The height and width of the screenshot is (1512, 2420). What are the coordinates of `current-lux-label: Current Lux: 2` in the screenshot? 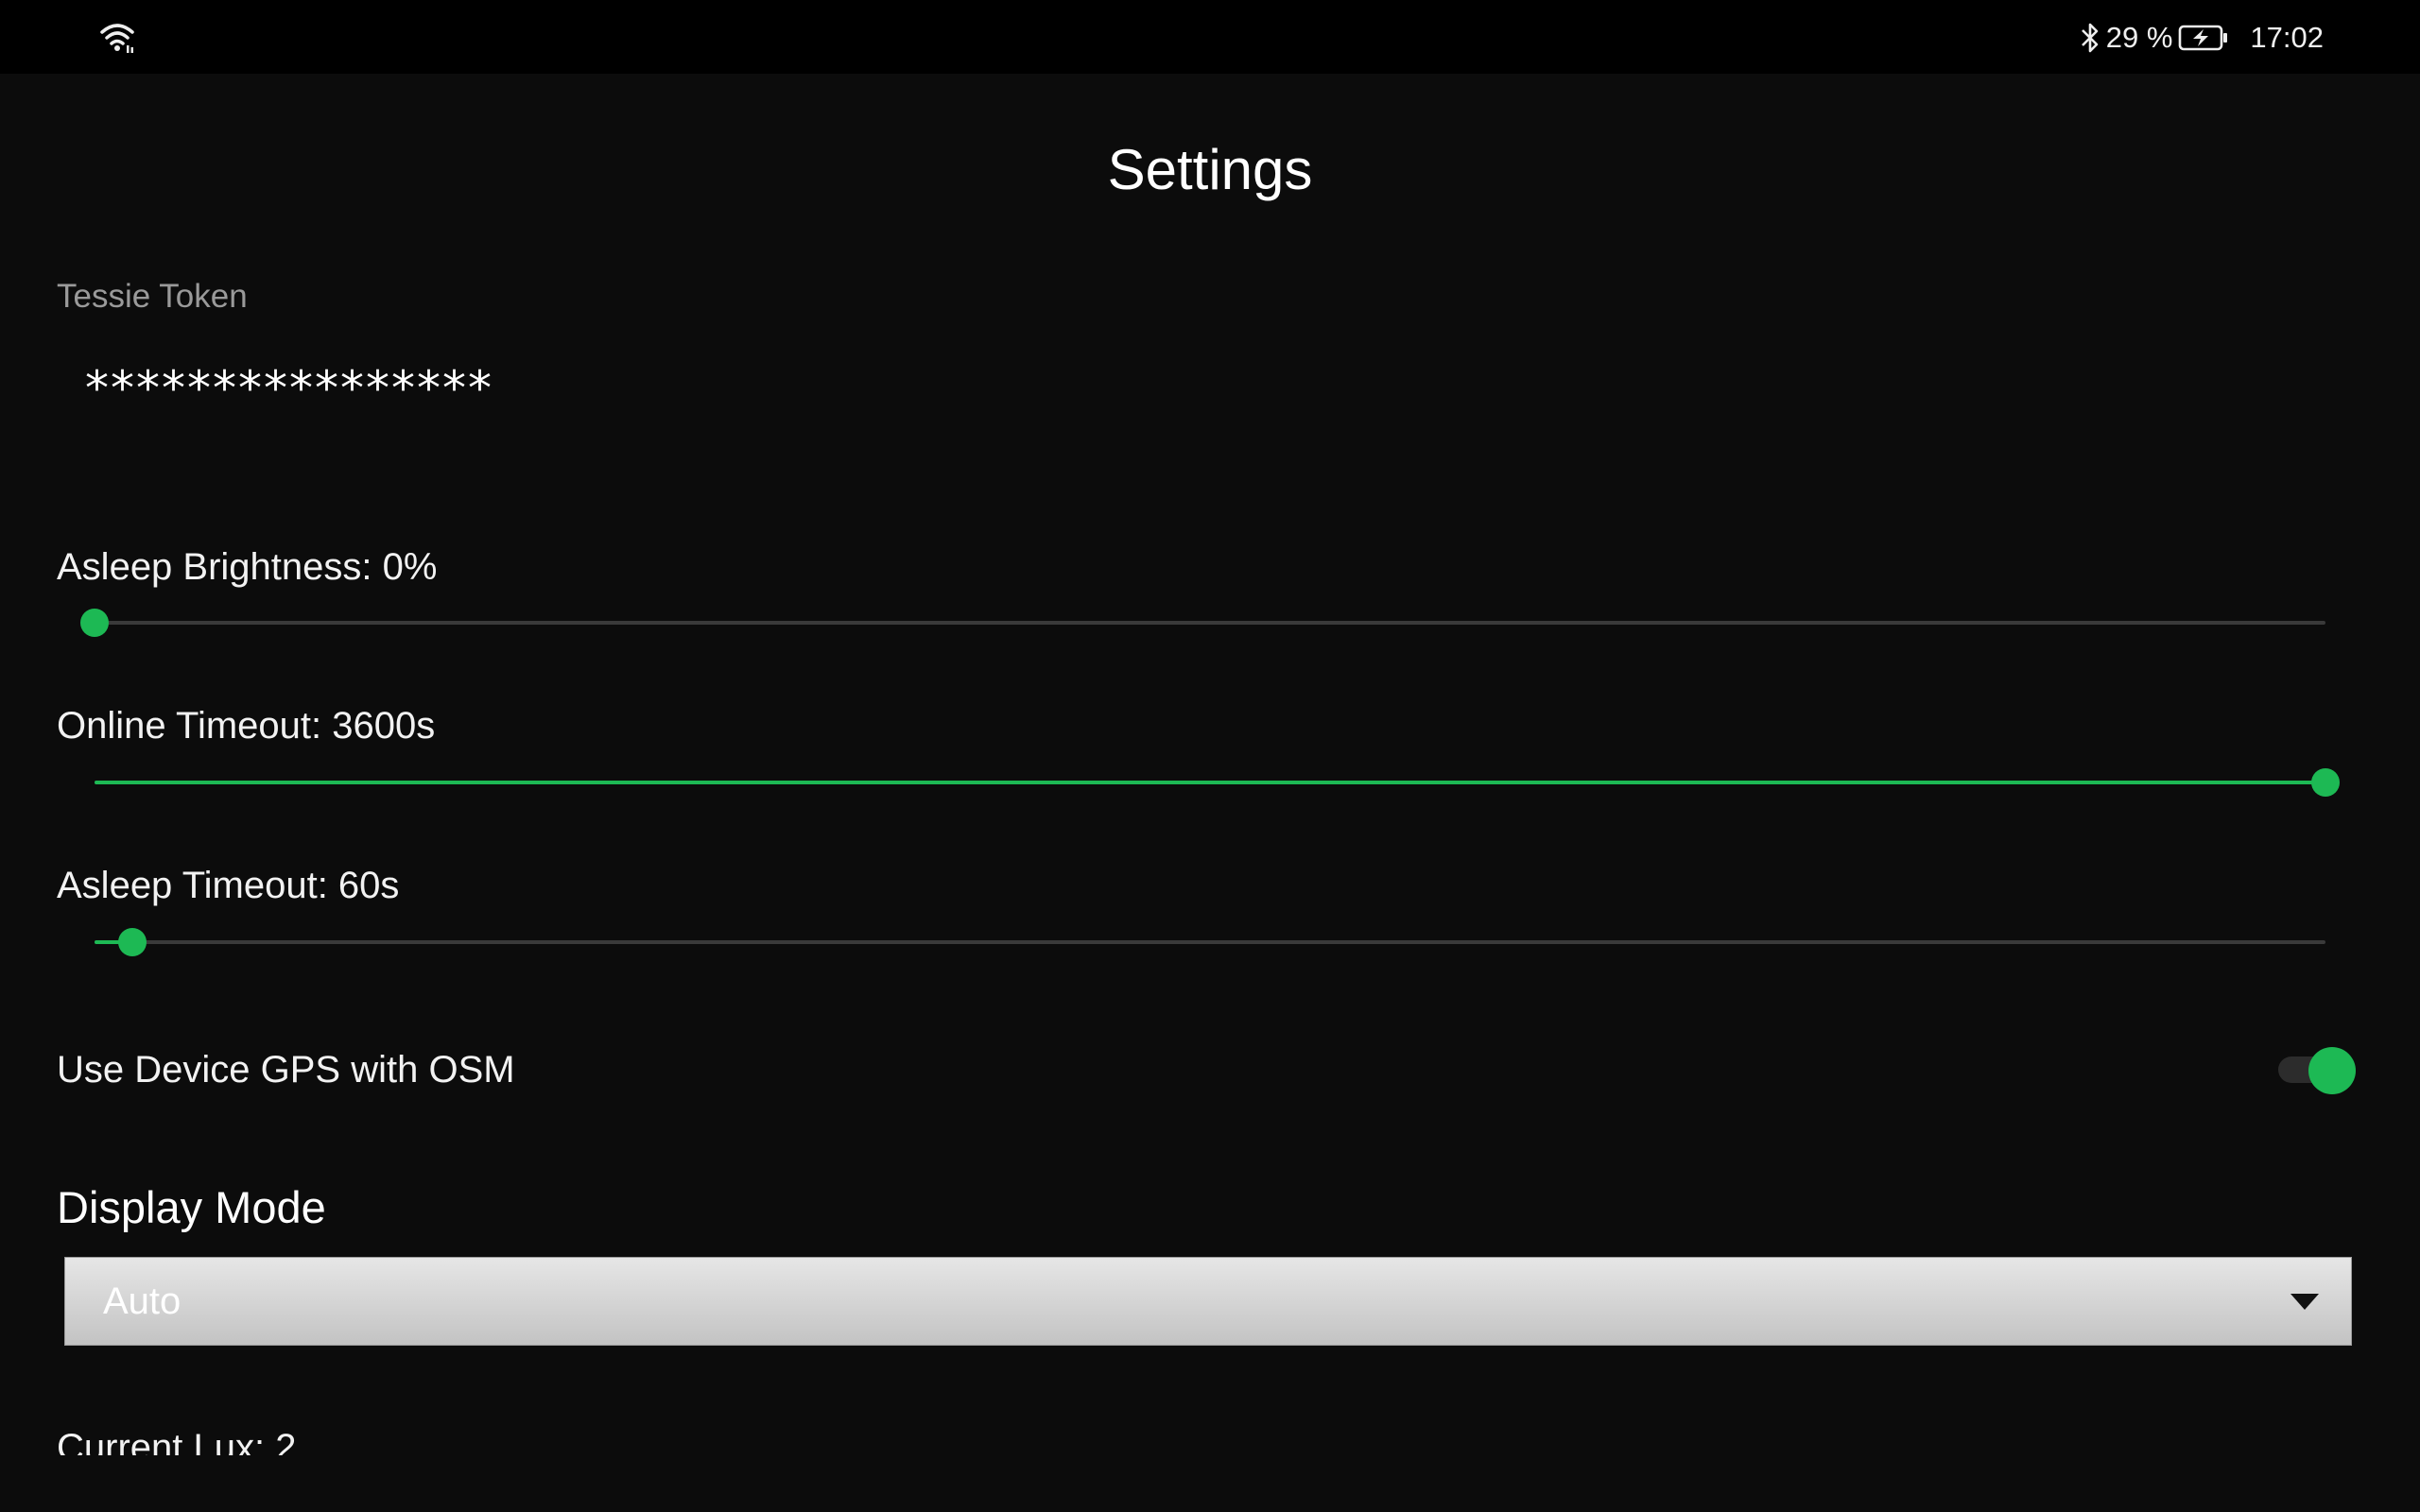 It's located at (177, 1441).